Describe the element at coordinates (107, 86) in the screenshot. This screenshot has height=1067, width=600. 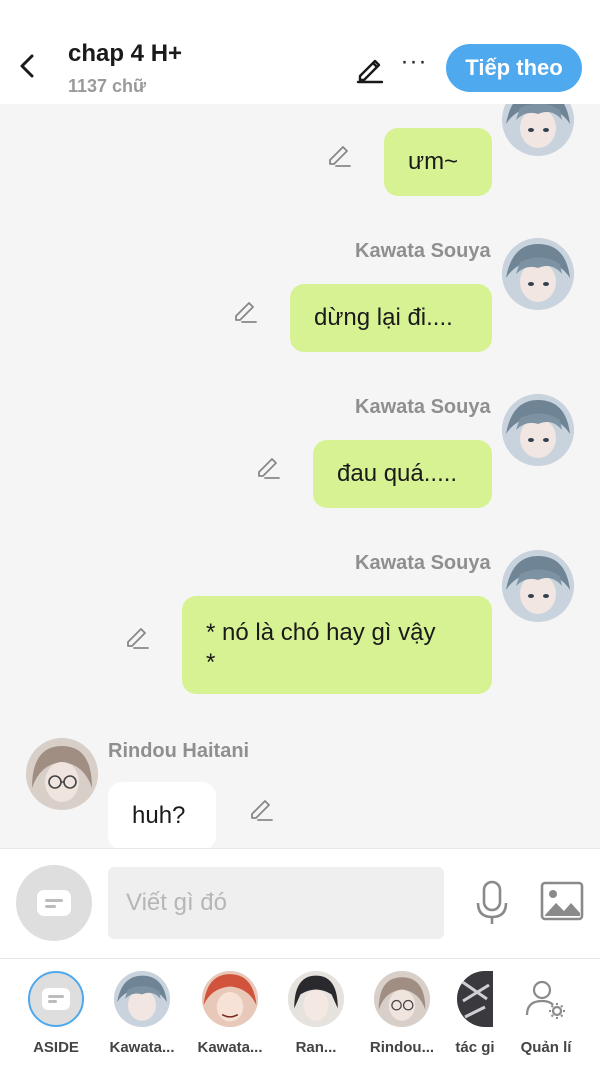
I see `word-count: 1137 chữ` at that location.